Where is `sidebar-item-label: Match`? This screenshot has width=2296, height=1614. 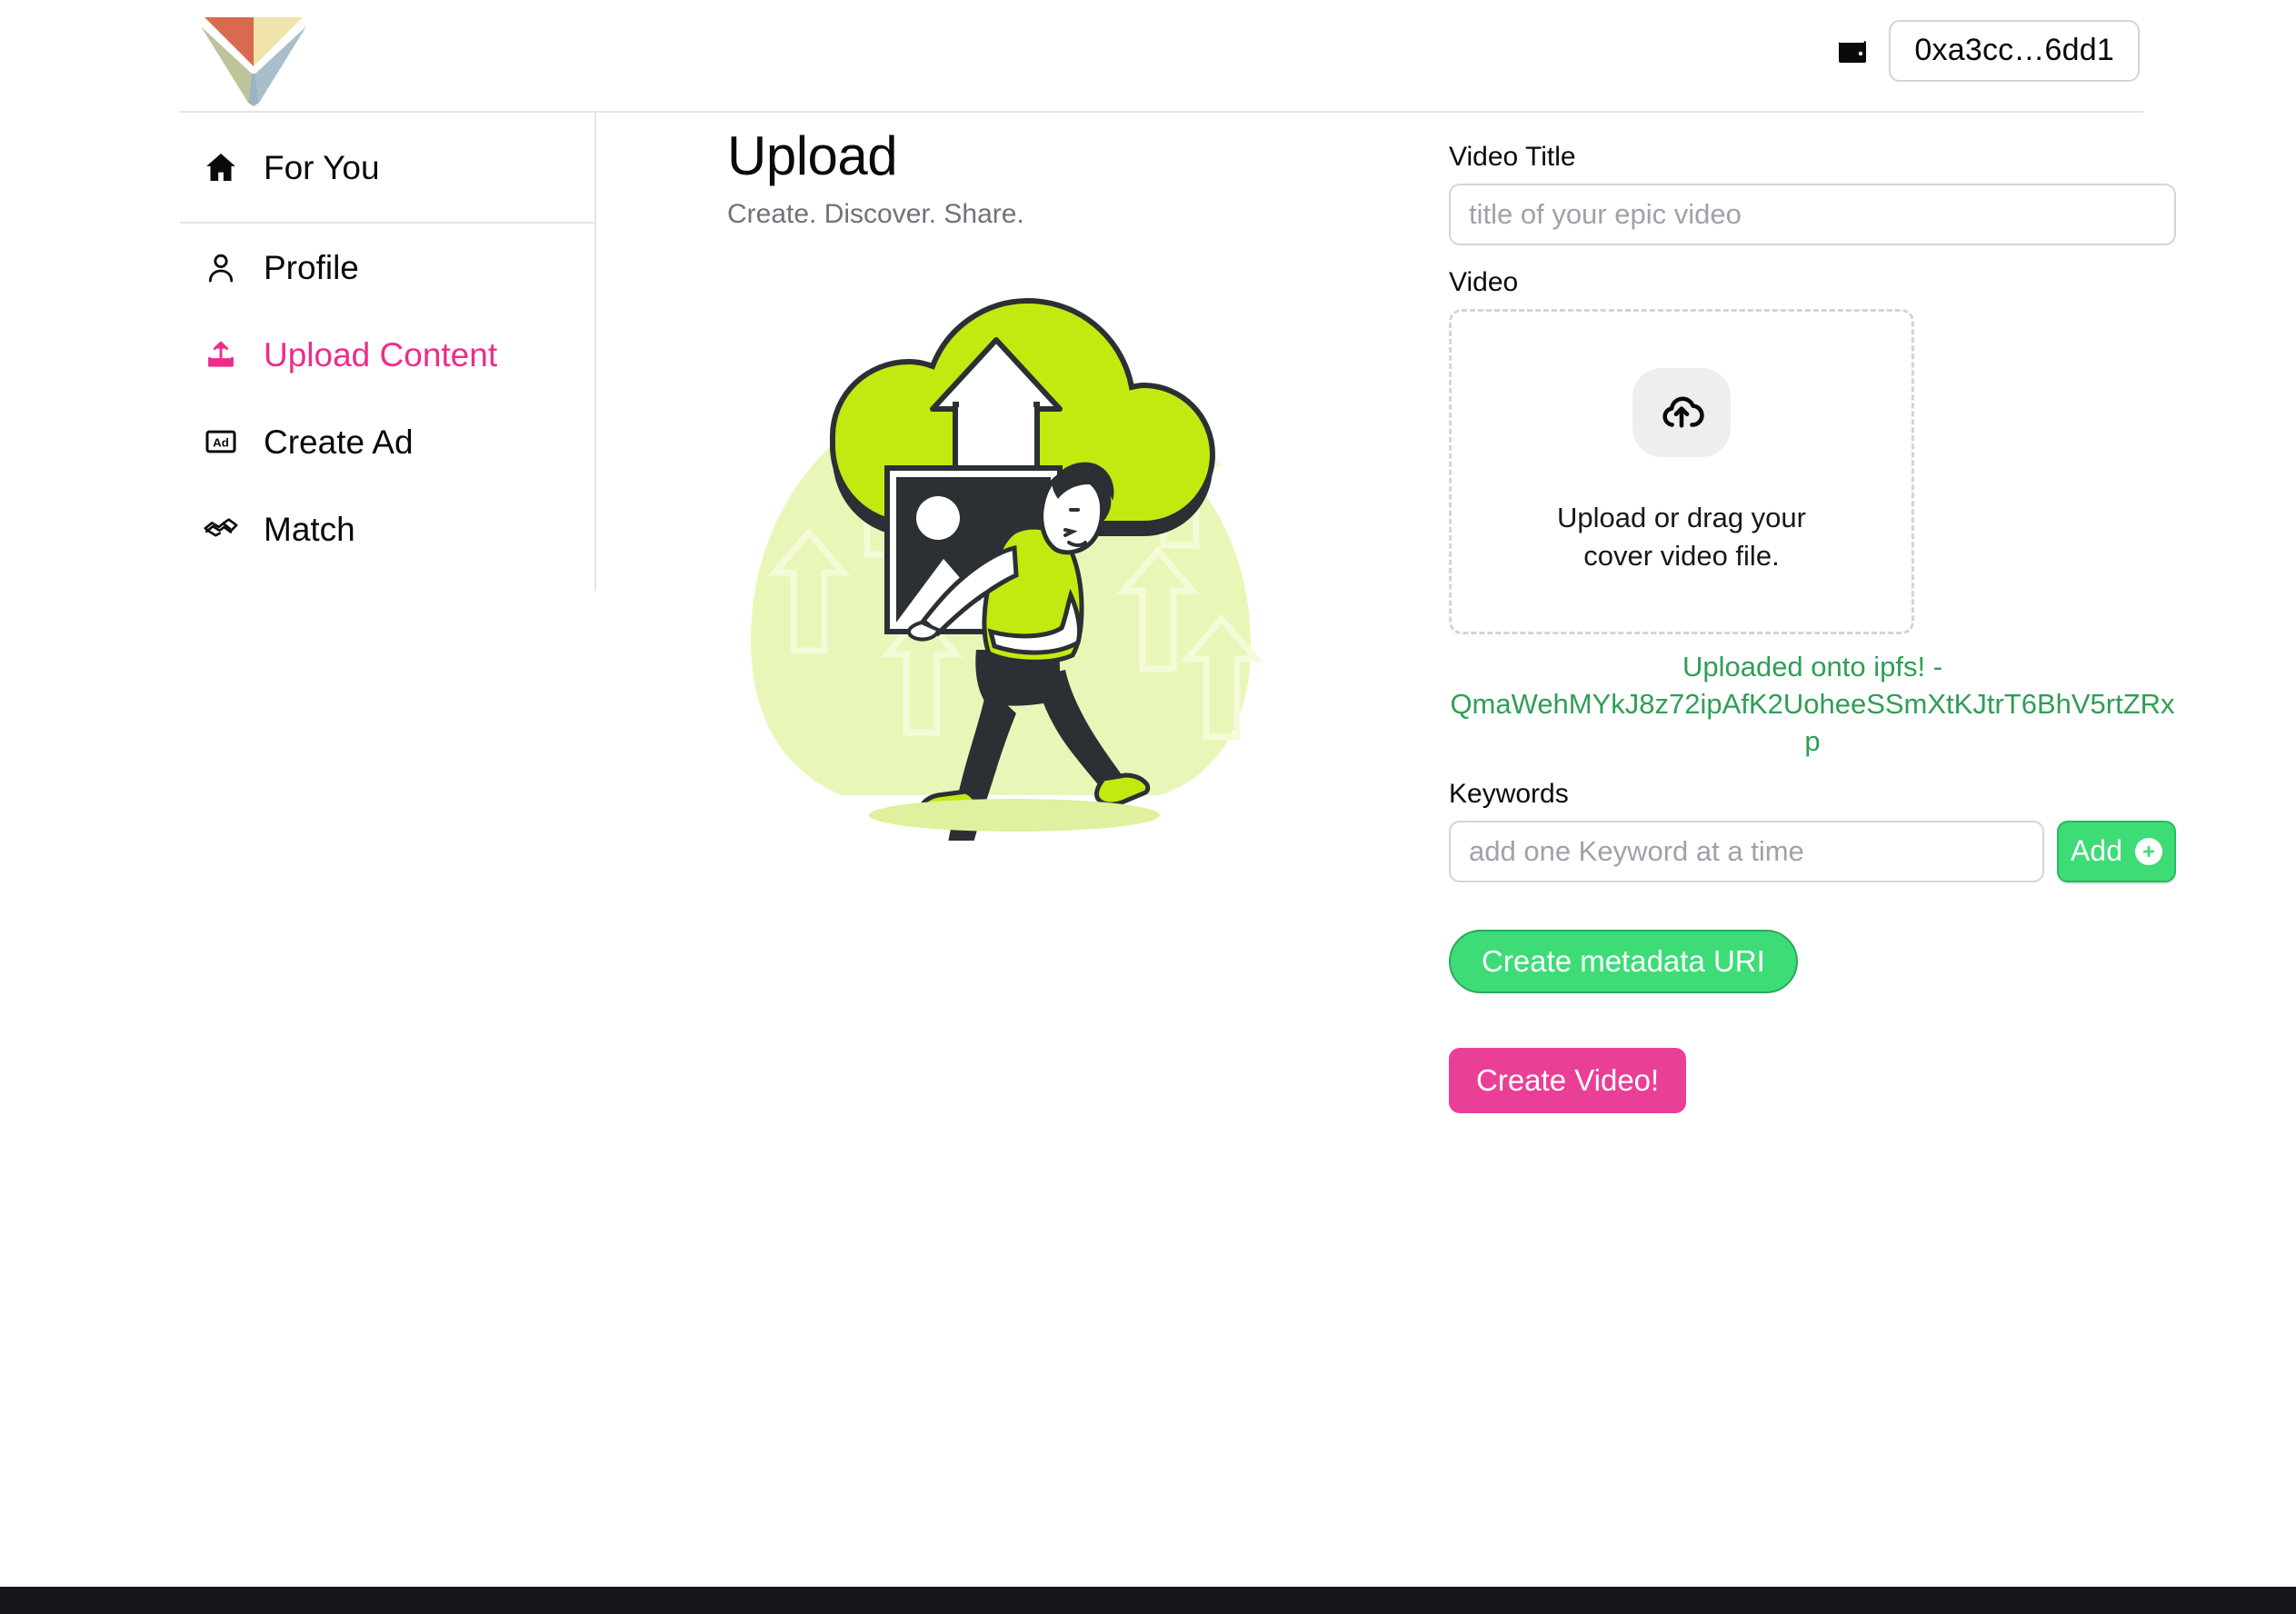
sidebar-item-label: Match is located at coordinates (309, 529).